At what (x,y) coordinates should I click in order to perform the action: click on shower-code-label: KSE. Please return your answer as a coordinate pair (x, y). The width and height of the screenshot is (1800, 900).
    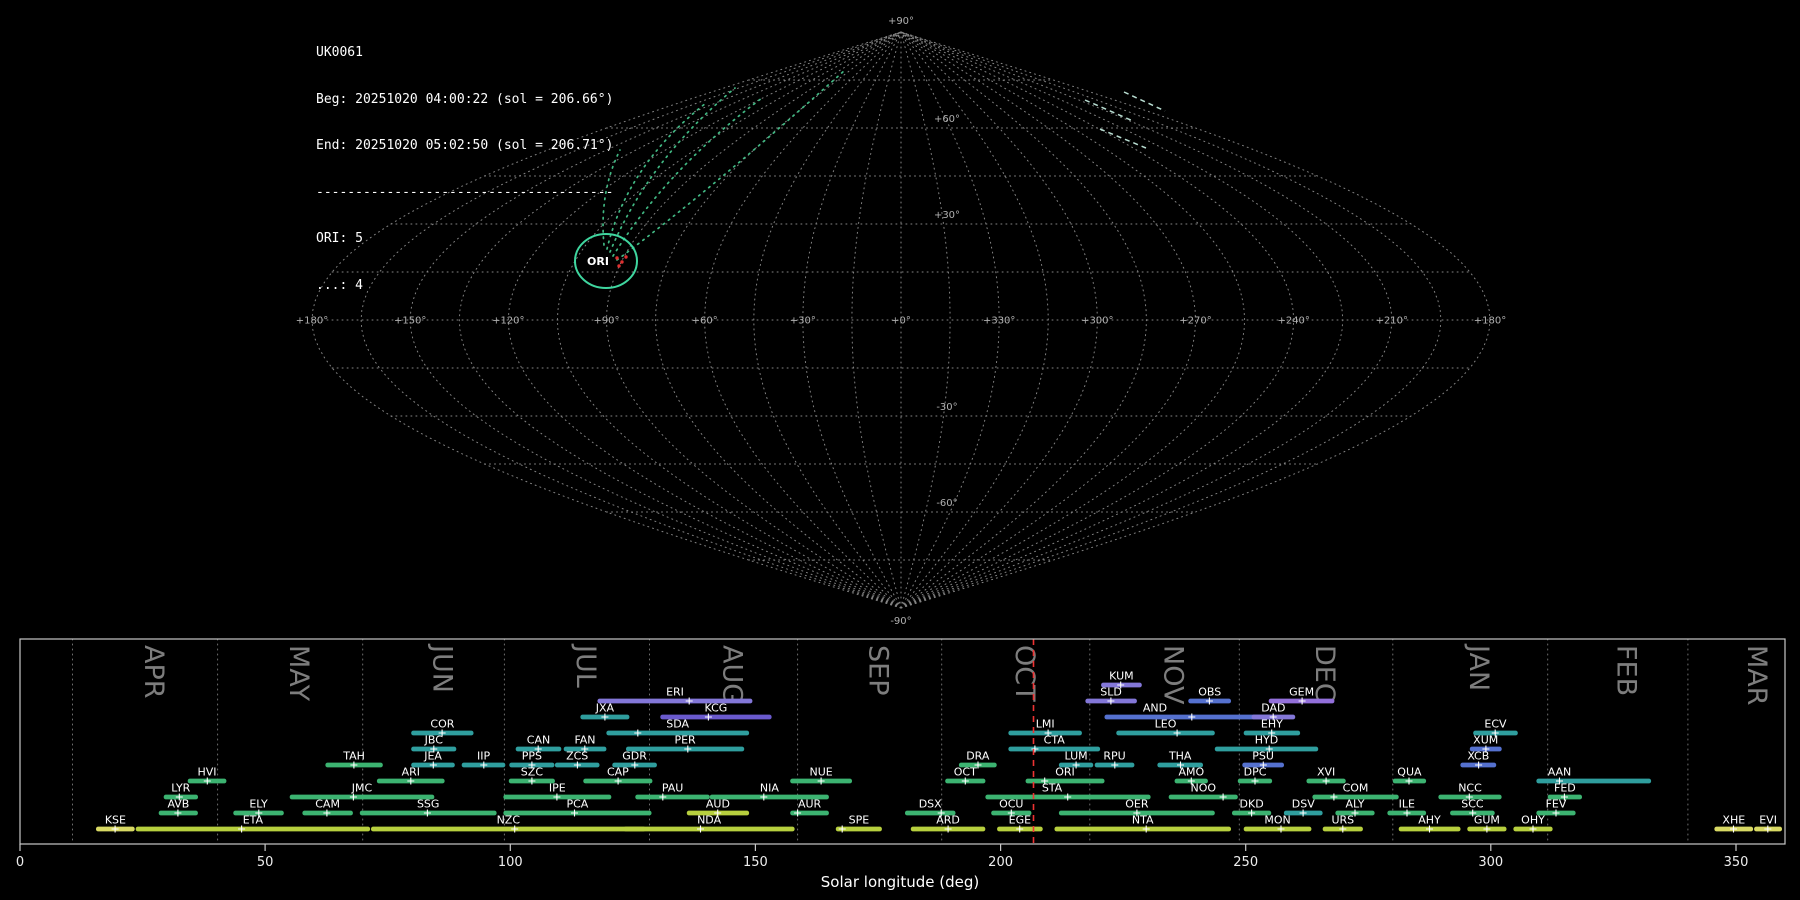
    Looking at the image, I should click on (115, 820).